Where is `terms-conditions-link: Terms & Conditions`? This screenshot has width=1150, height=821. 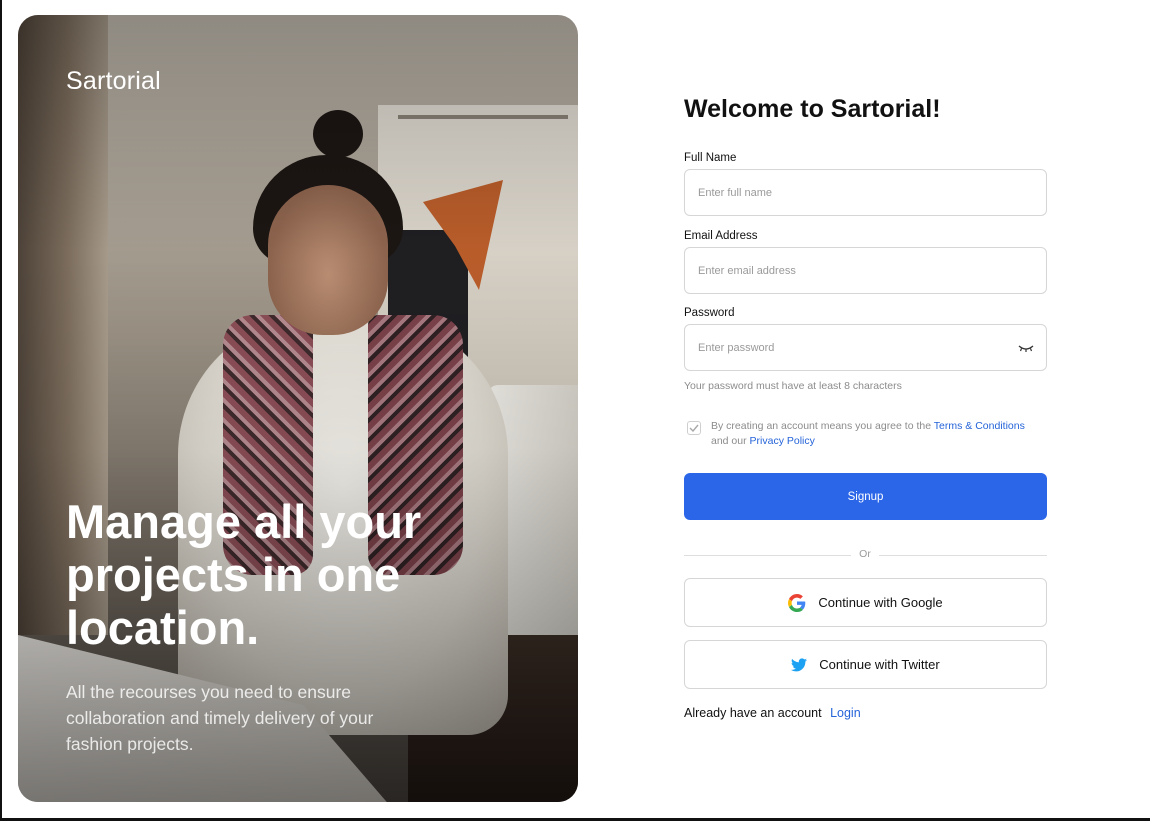 terms-conditions-link: Terms & Conditions is located at coordinates (979, 426).